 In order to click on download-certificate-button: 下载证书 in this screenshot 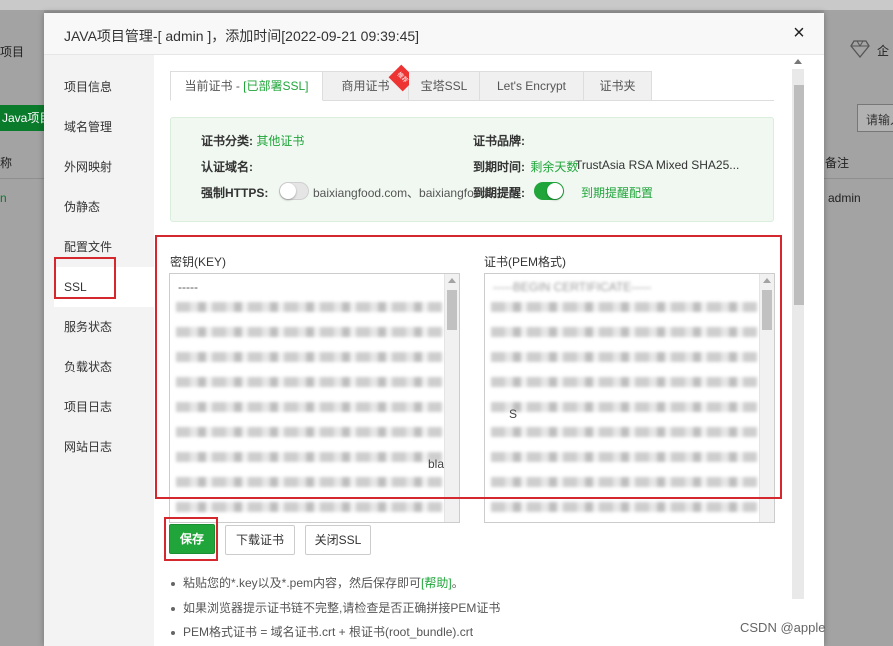, I will do `click(260, 540)`.